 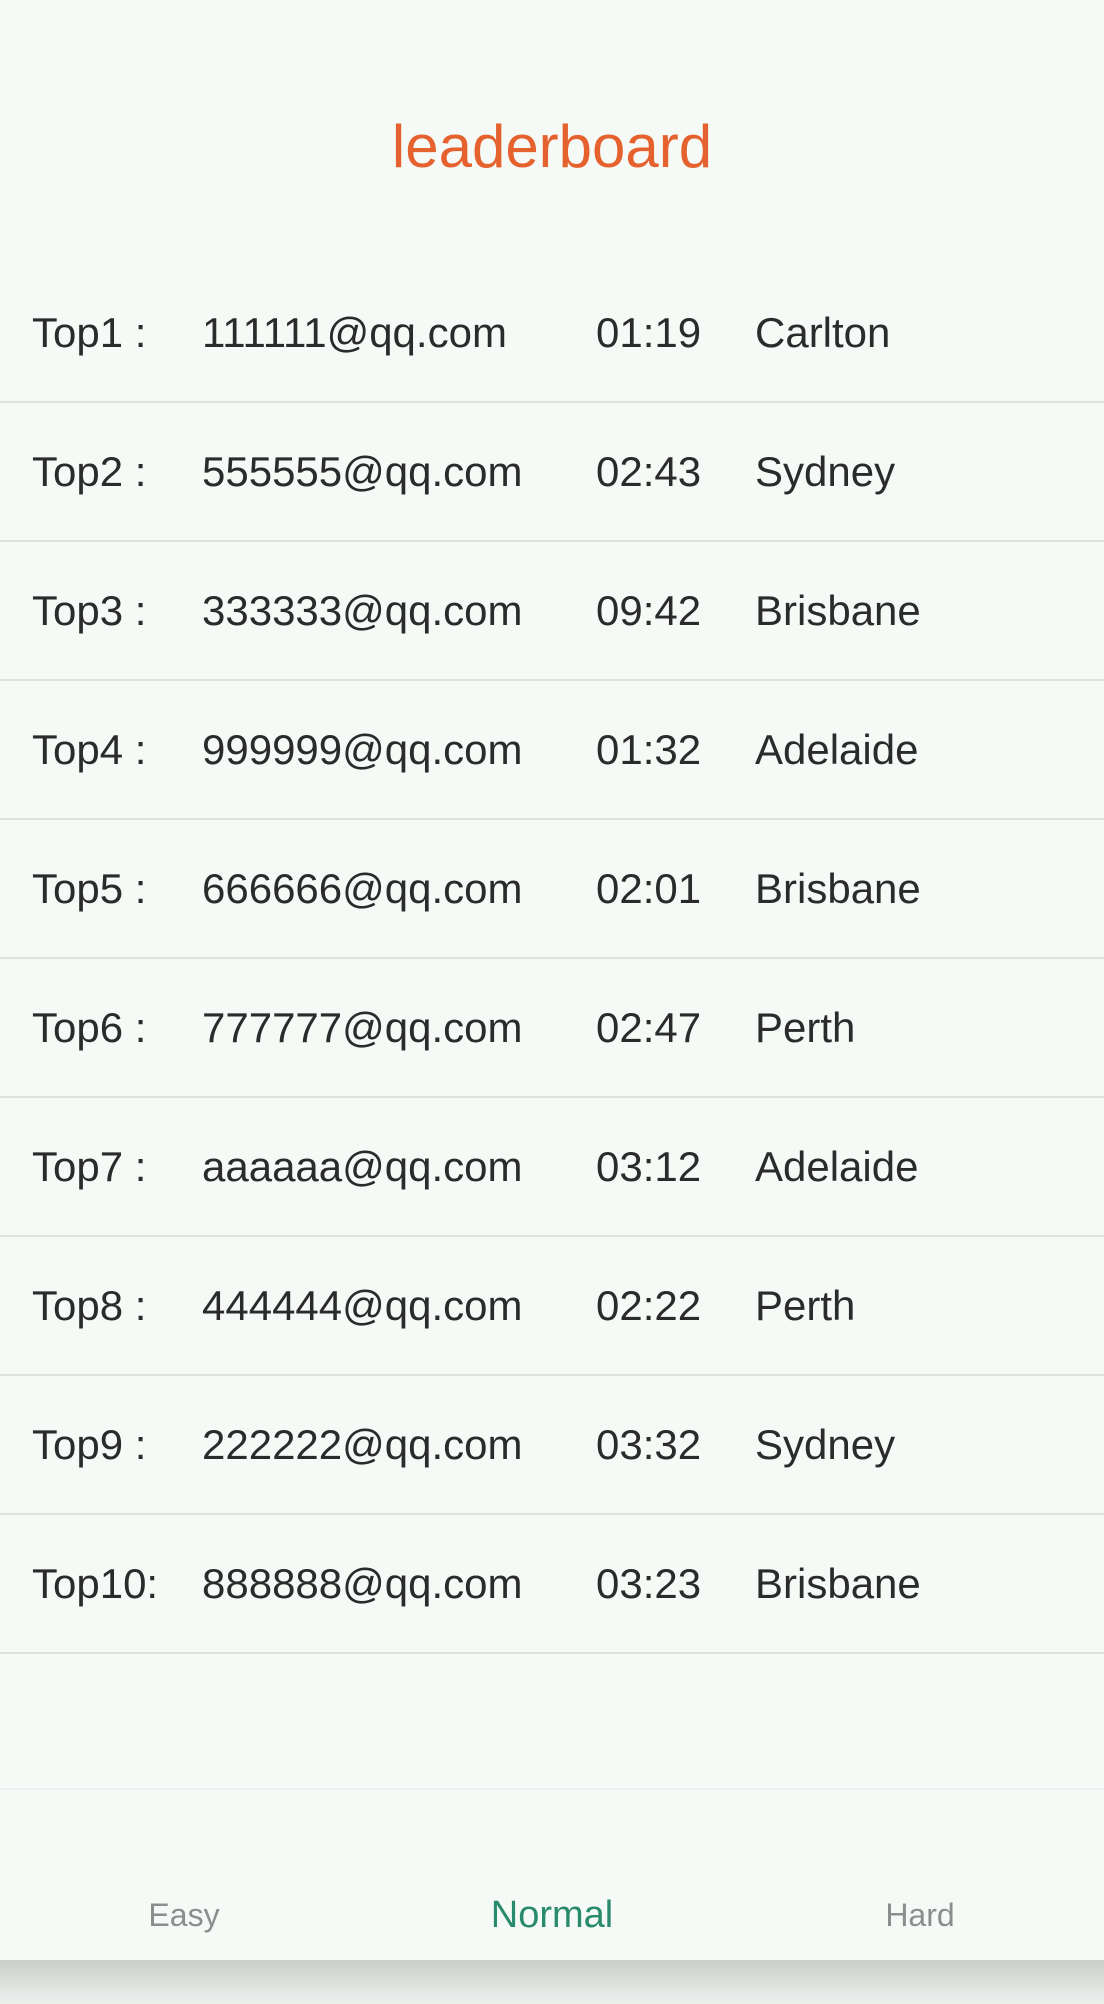 What do you see at coordinates (552, 750) in the screenshot?
I see `leaderboard-row: Top4 : 999999@qq.com 01:32 Adelaide` at bounding box center [552, 750].